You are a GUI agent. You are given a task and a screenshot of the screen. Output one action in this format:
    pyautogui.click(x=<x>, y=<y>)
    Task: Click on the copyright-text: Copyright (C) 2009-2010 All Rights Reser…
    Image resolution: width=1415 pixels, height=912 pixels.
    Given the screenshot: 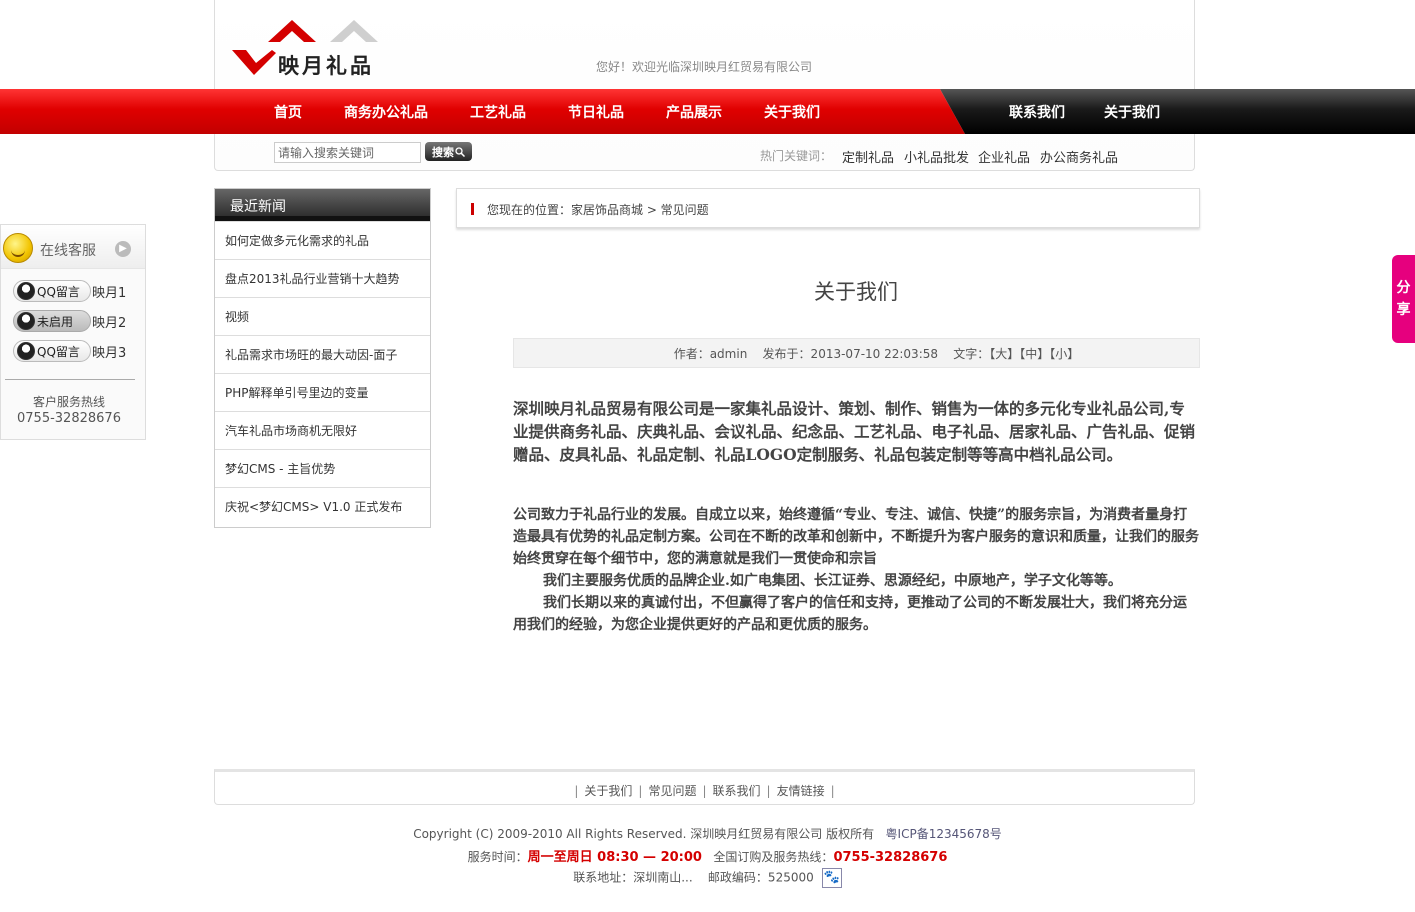 What is the action you would take?
    pyautogui.click(x=644, y=834)
    